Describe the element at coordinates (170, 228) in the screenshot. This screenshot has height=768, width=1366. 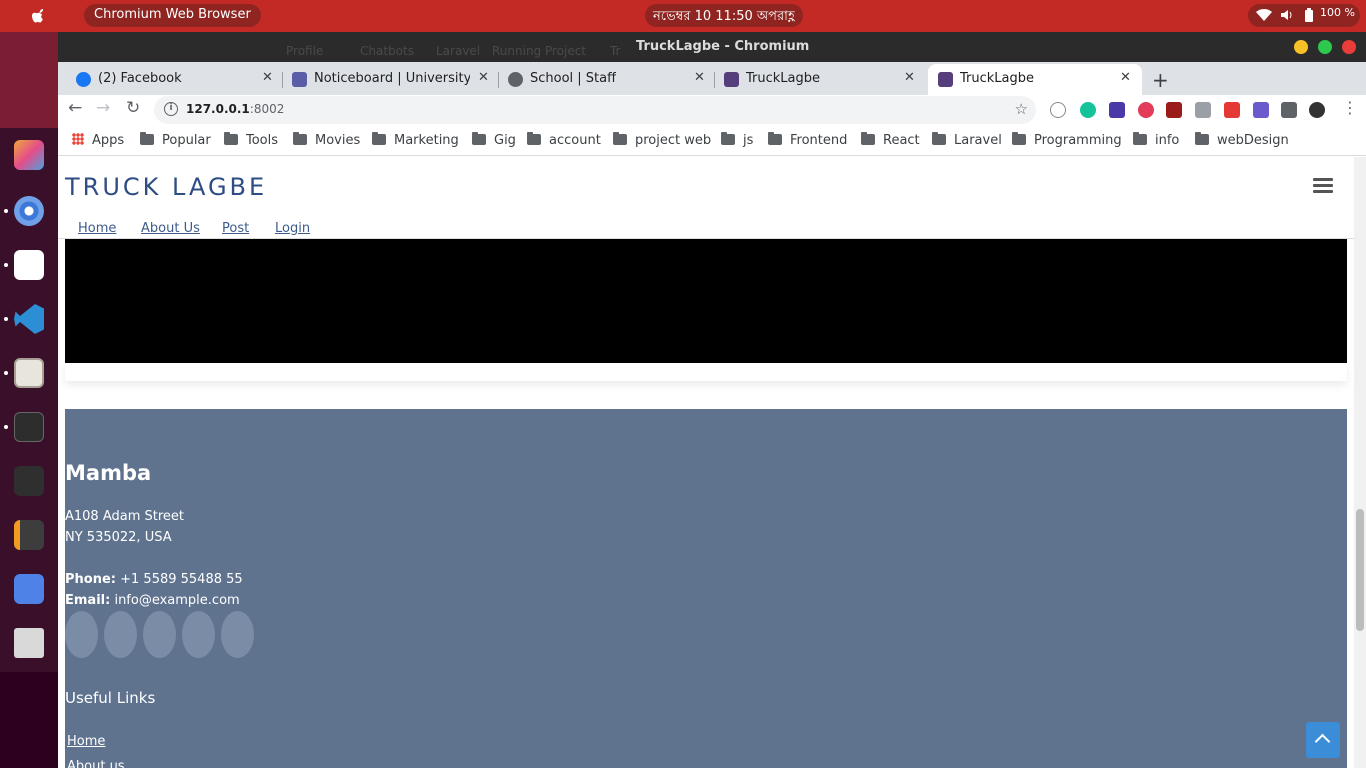
I see `nav-about-us: About Us` at that location.